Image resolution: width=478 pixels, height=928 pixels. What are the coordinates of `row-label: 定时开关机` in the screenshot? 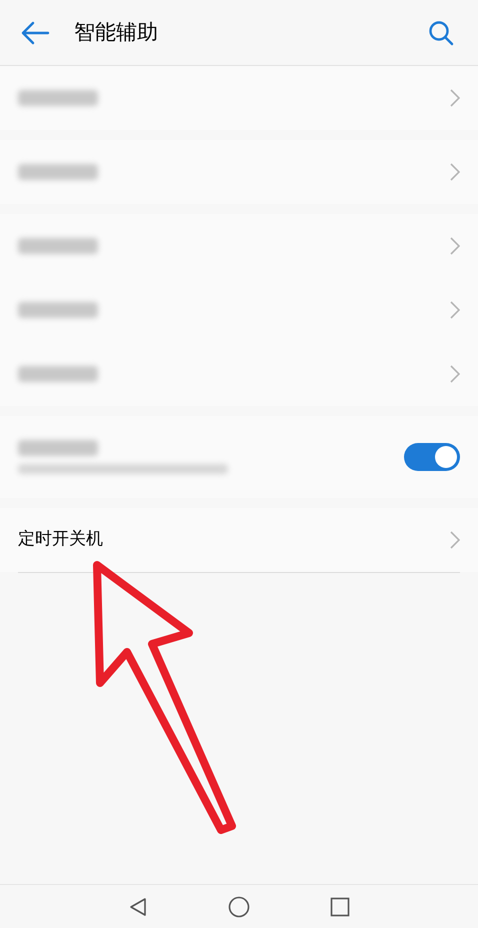 It's located at (234, 540).